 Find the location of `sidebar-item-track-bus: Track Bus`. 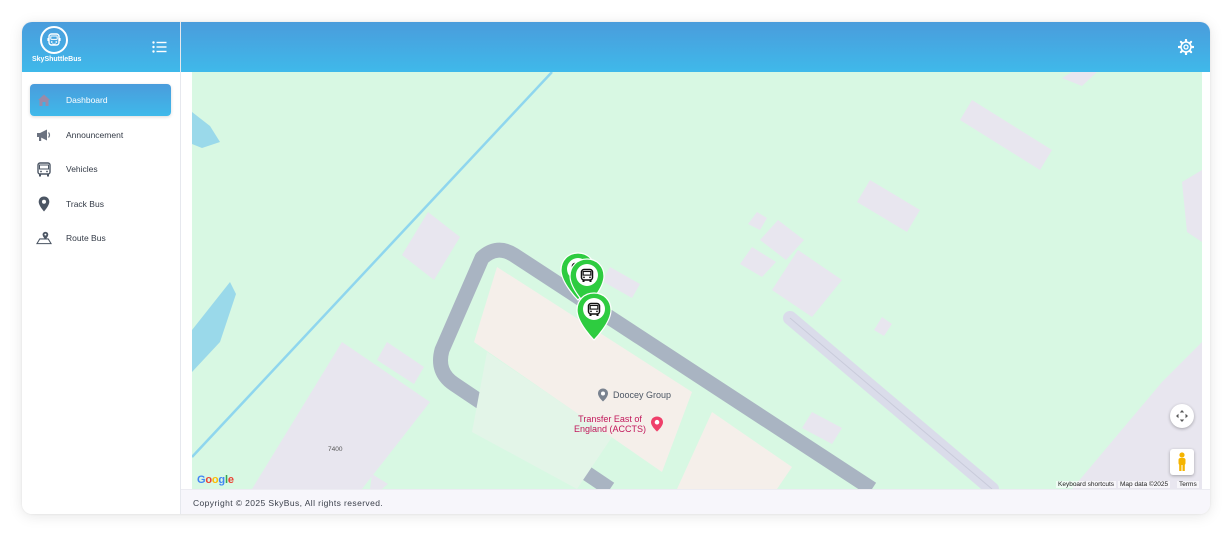

sidebar-item-track-bus: Track Bus is located at coordinates (100, 204).